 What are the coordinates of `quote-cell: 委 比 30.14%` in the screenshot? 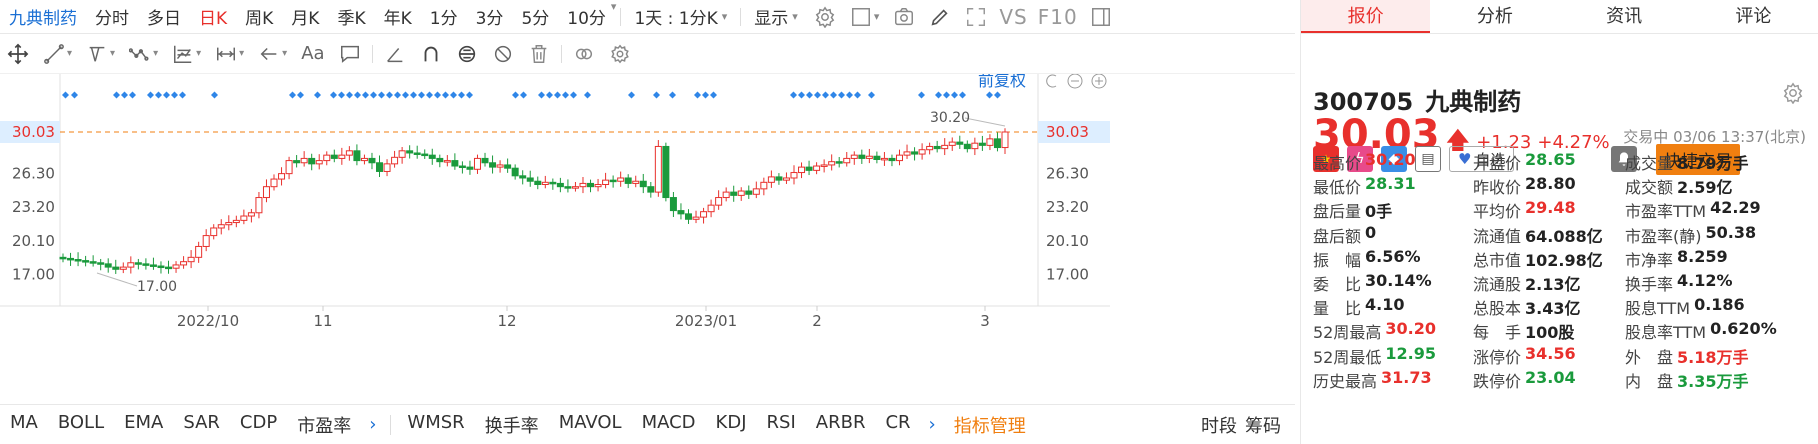 It's located at (1393, 283).